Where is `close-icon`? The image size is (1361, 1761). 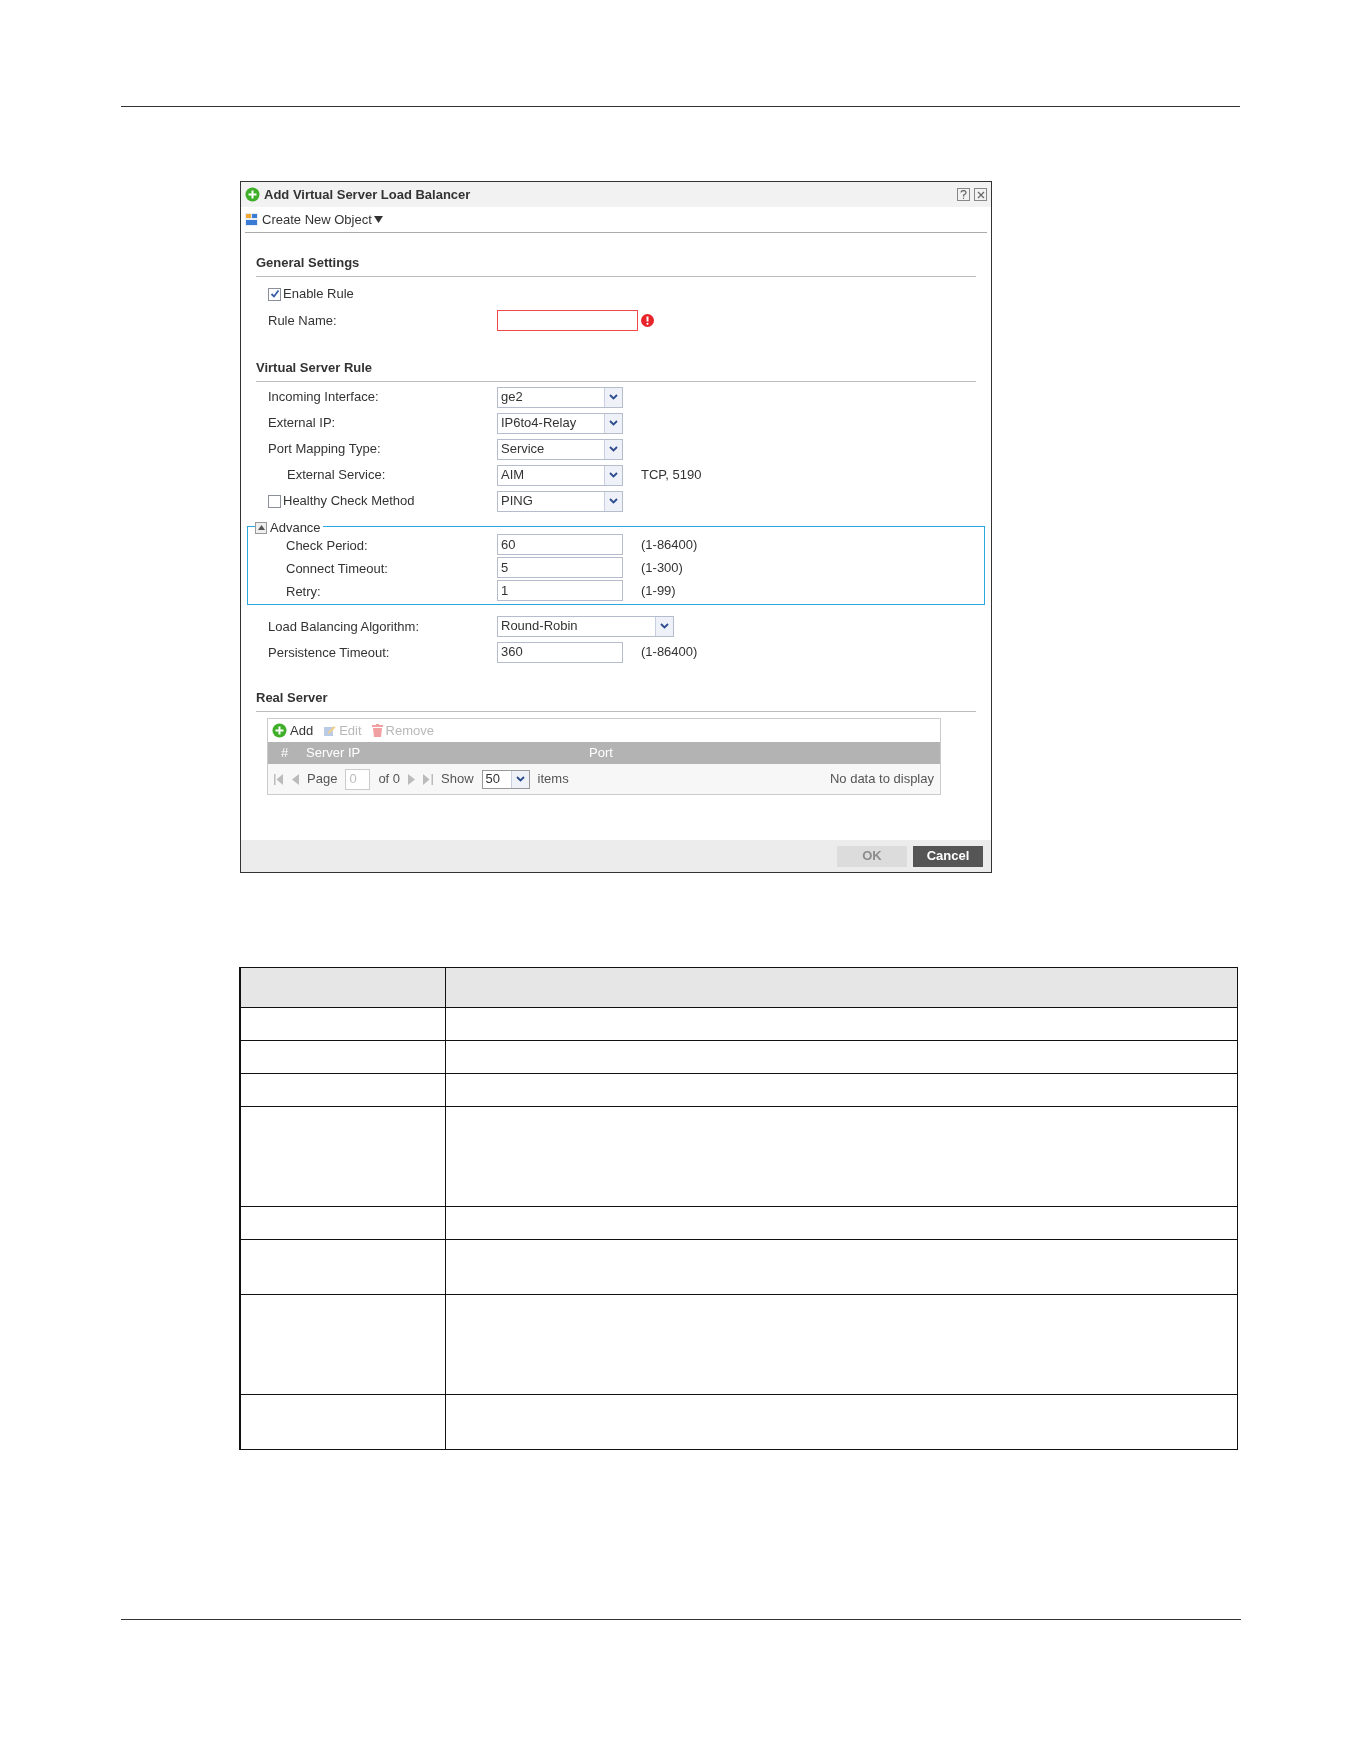 close-icon is located at coordinates (980, 194).